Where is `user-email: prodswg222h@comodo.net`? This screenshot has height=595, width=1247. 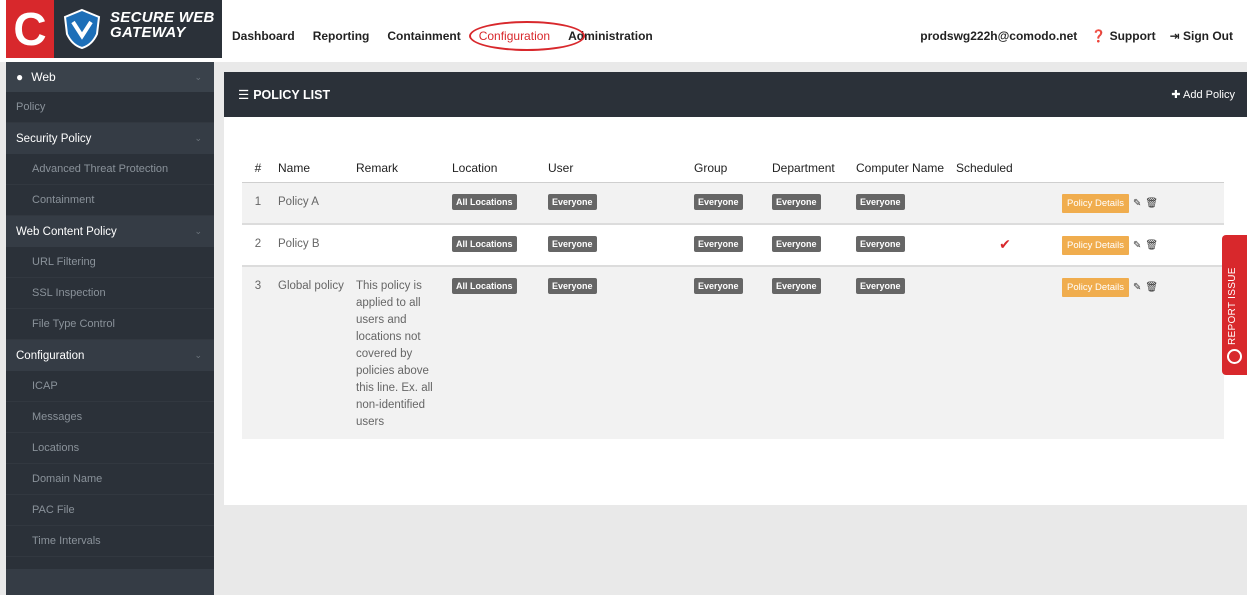 user-email: prodswg222h@comodo.net is located at coordinates (998, 36).